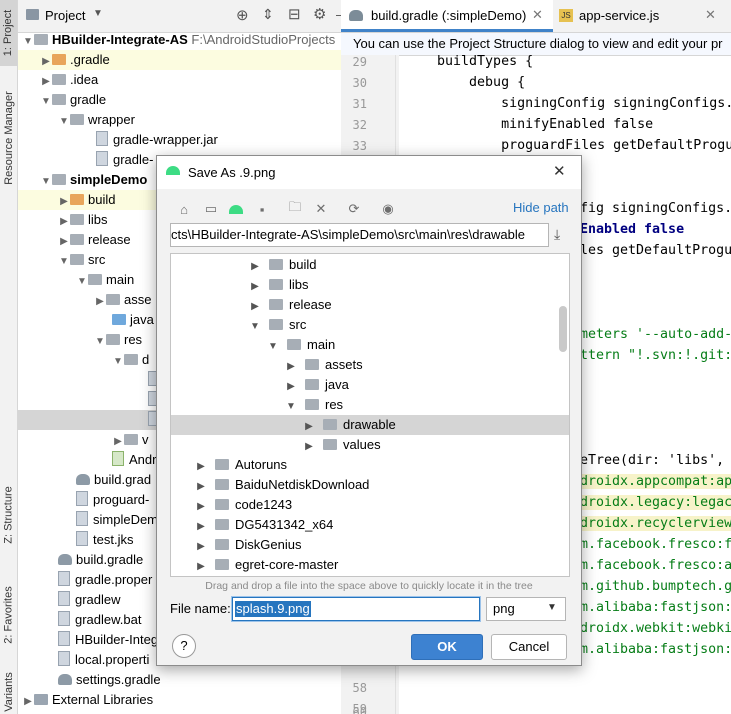  Describe the element at coordinates (370, 325) in the screenshot. I see `directory-row: ▼ src` at that location.